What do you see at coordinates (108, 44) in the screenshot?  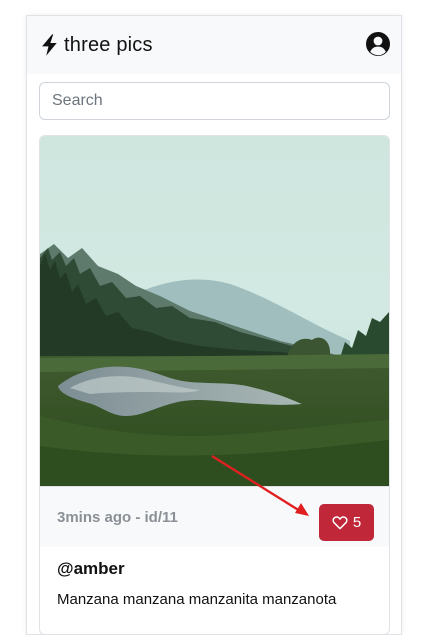 I see `brand-name: three pics` at bounding box center [108, 44].